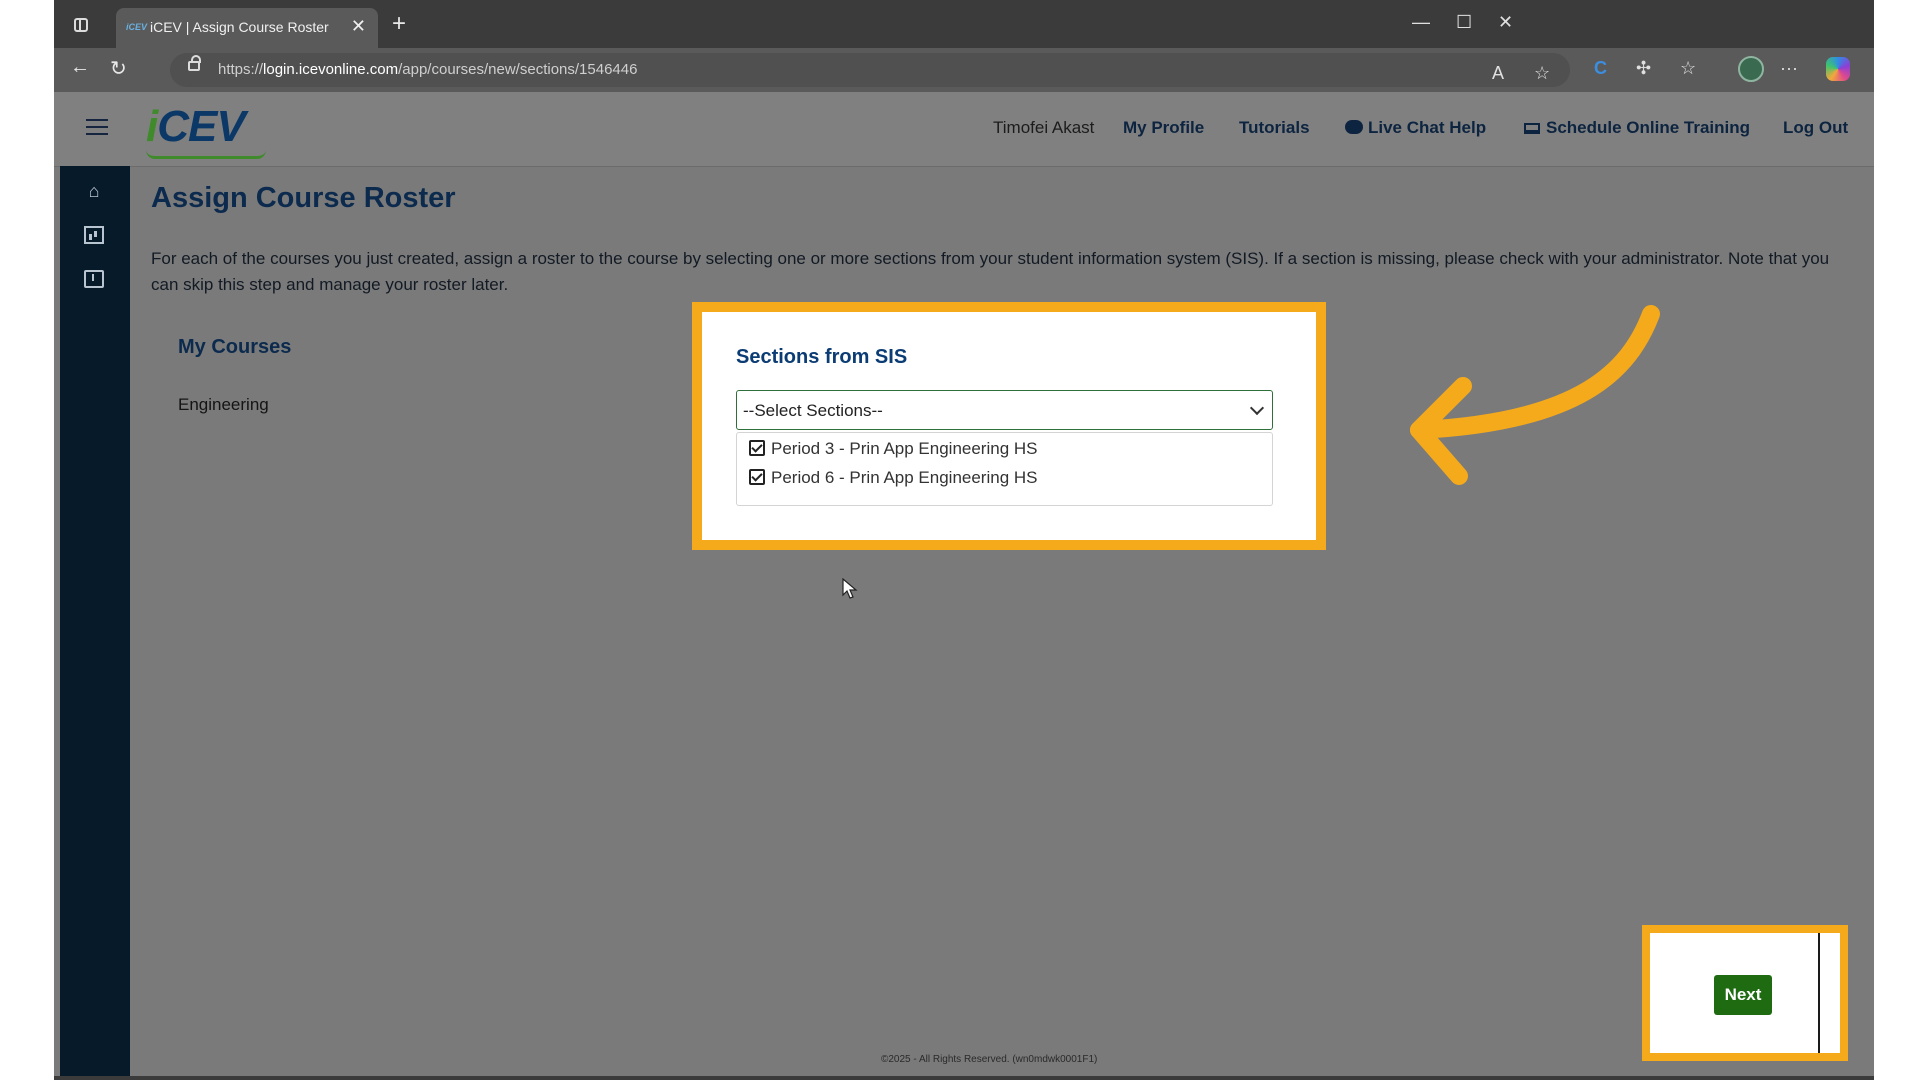  Describe the element at coordinates (1600, 68) in the screenshot. I see `extension-c-icon: C` at that location.